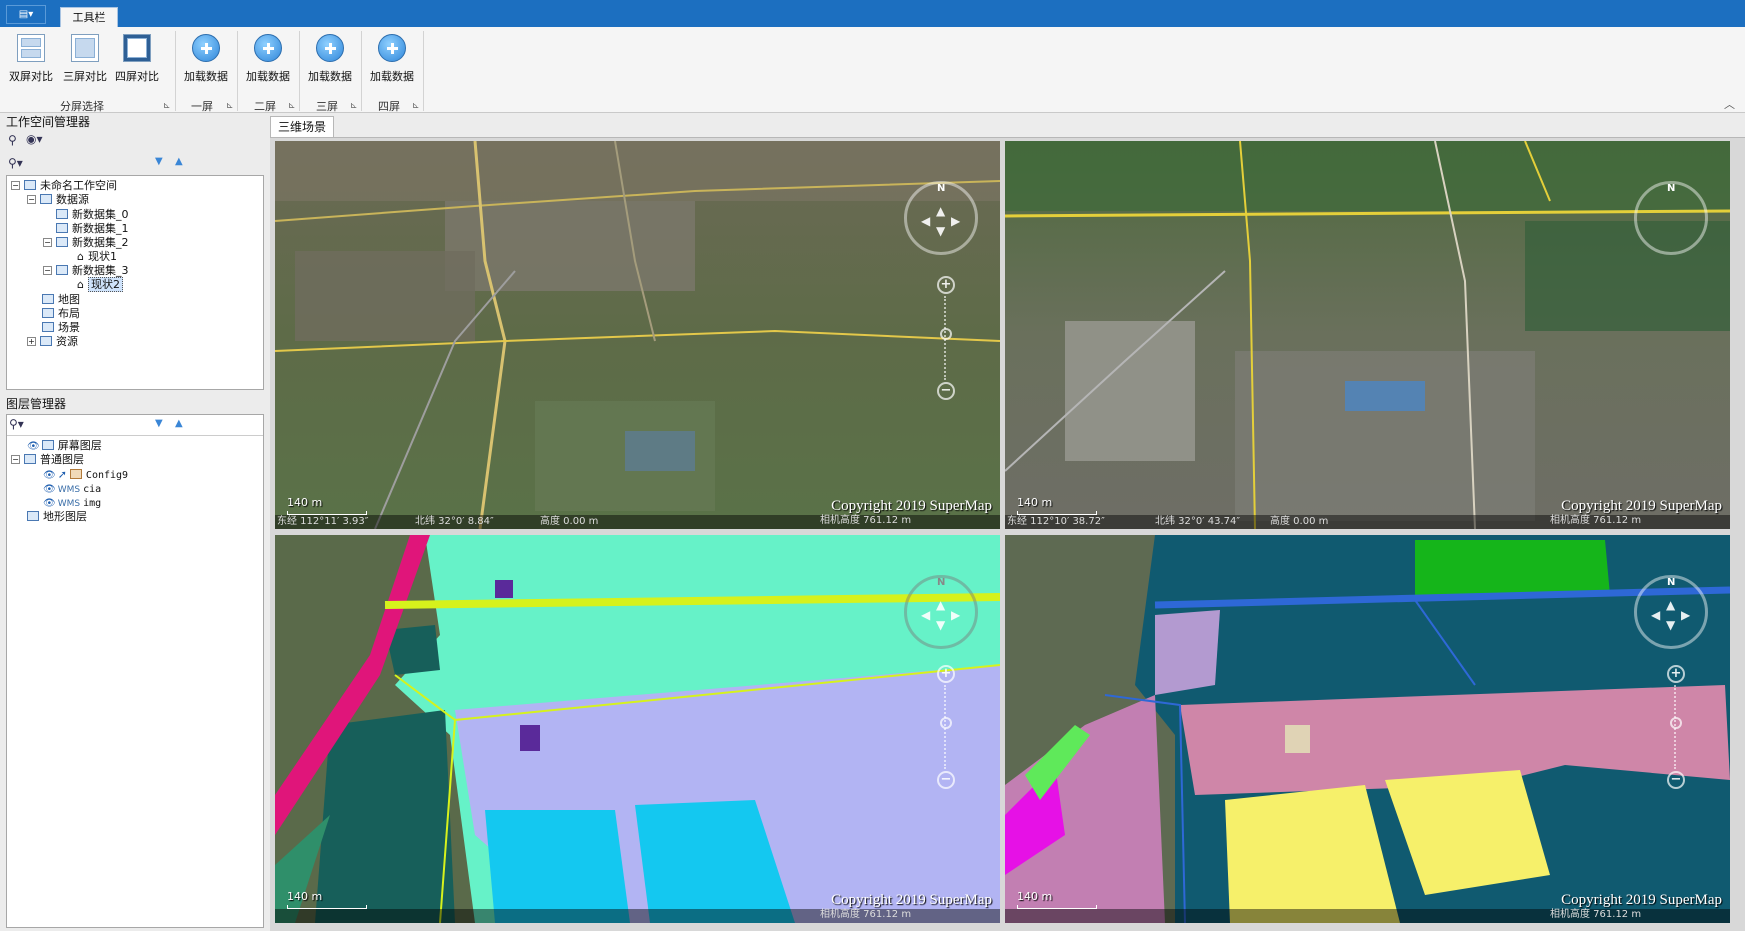  Describe the element at coordinates (1671, 218) in the screenshot. I see `navigation-compass: N` at that location.